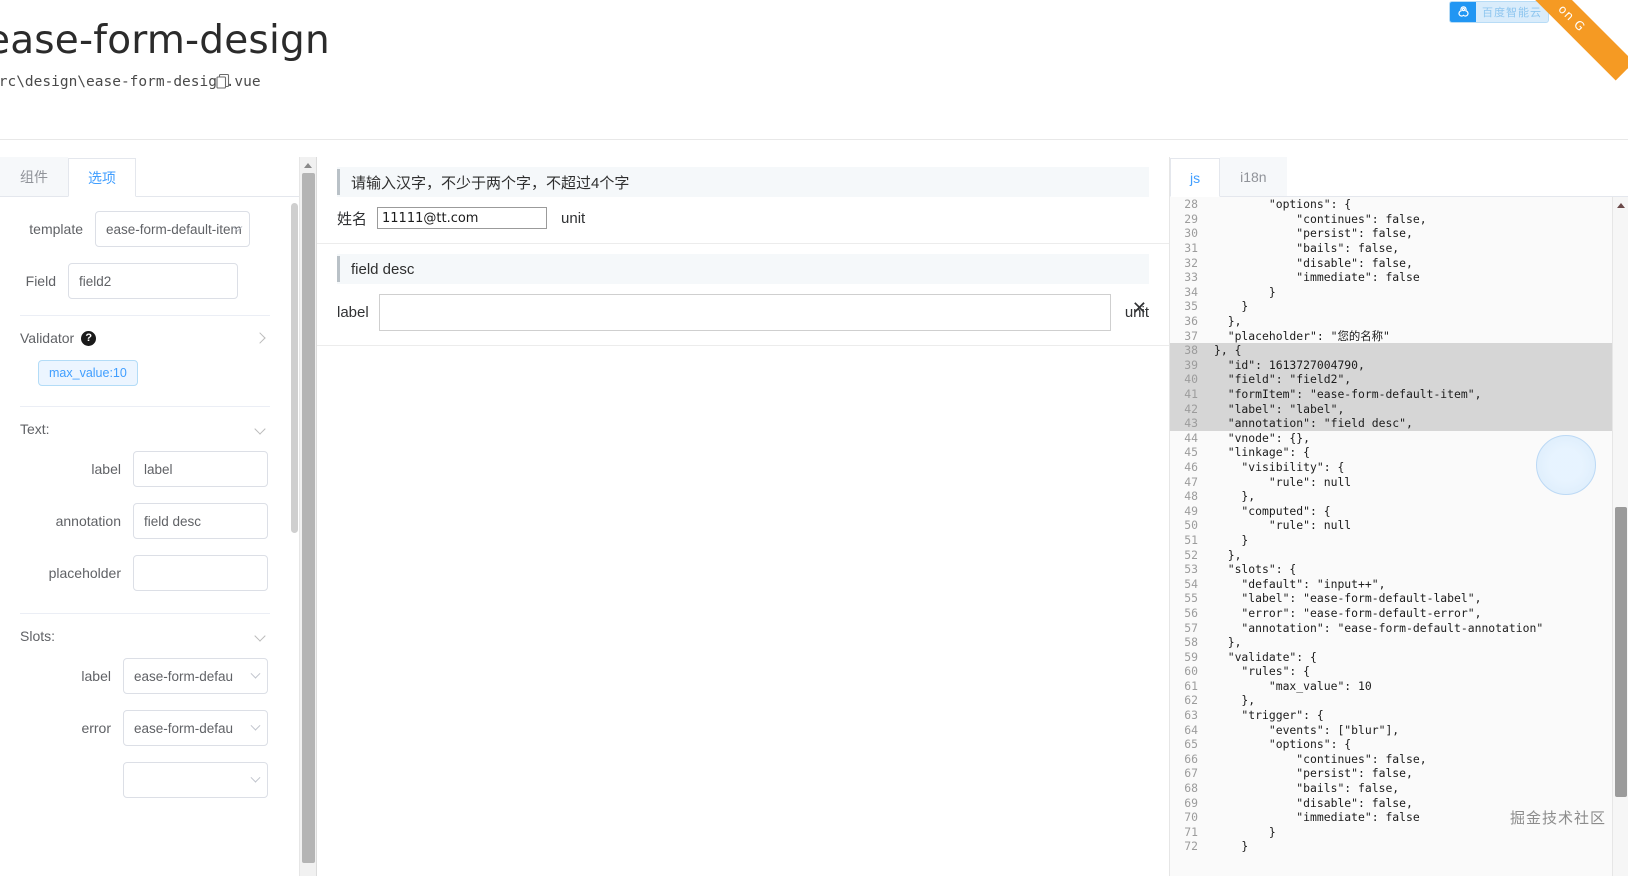 This screenshot has width=1628, height=876. What do you see at coordinates (1391, 496) in the screenshot?
I see `code-line: 48 },` at bounding box center [1391, 496].